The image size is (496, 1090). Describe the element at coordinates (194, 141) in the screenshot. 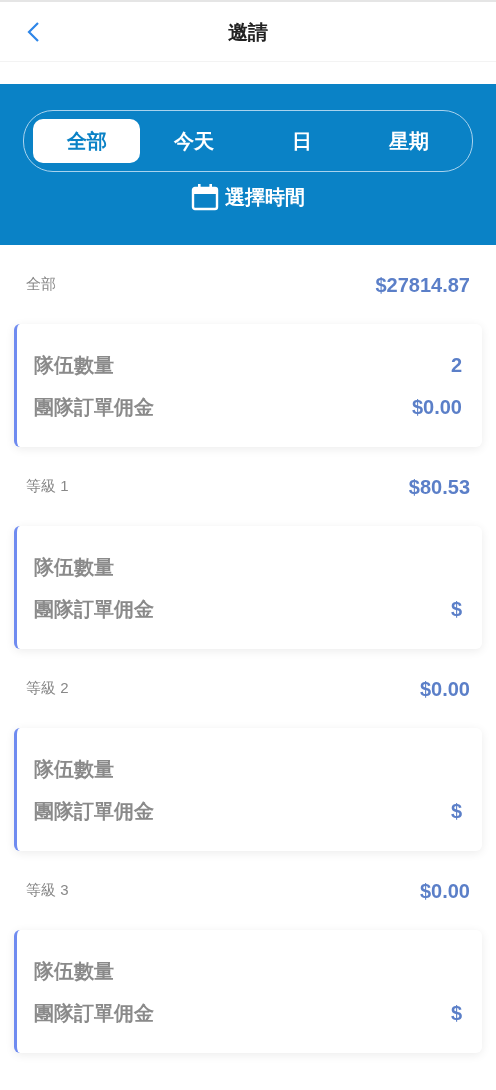

I see `period-tab: 今天` at that location.